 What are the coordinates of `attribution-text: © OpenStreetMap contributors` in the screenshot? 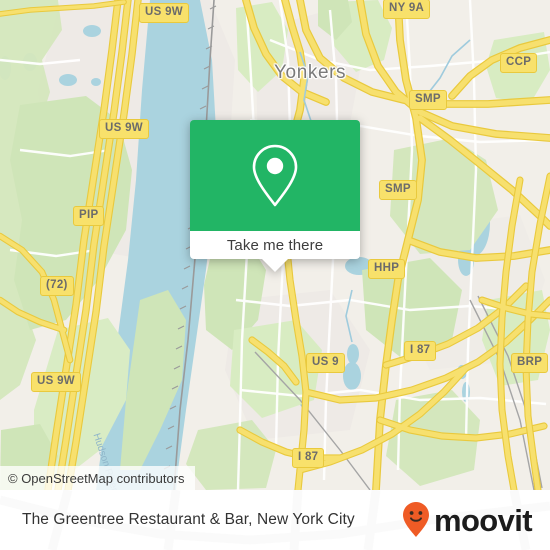 It's located at (96, 478).